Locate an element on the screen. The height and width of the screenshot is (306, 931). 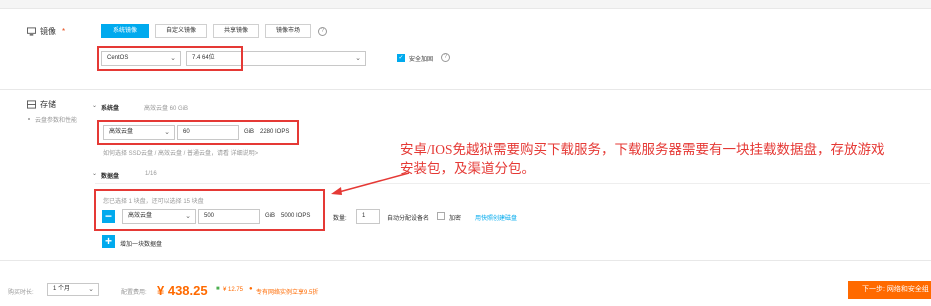
next-button: 下一步: 网络和安全组 is located at coordinates (889, 290).